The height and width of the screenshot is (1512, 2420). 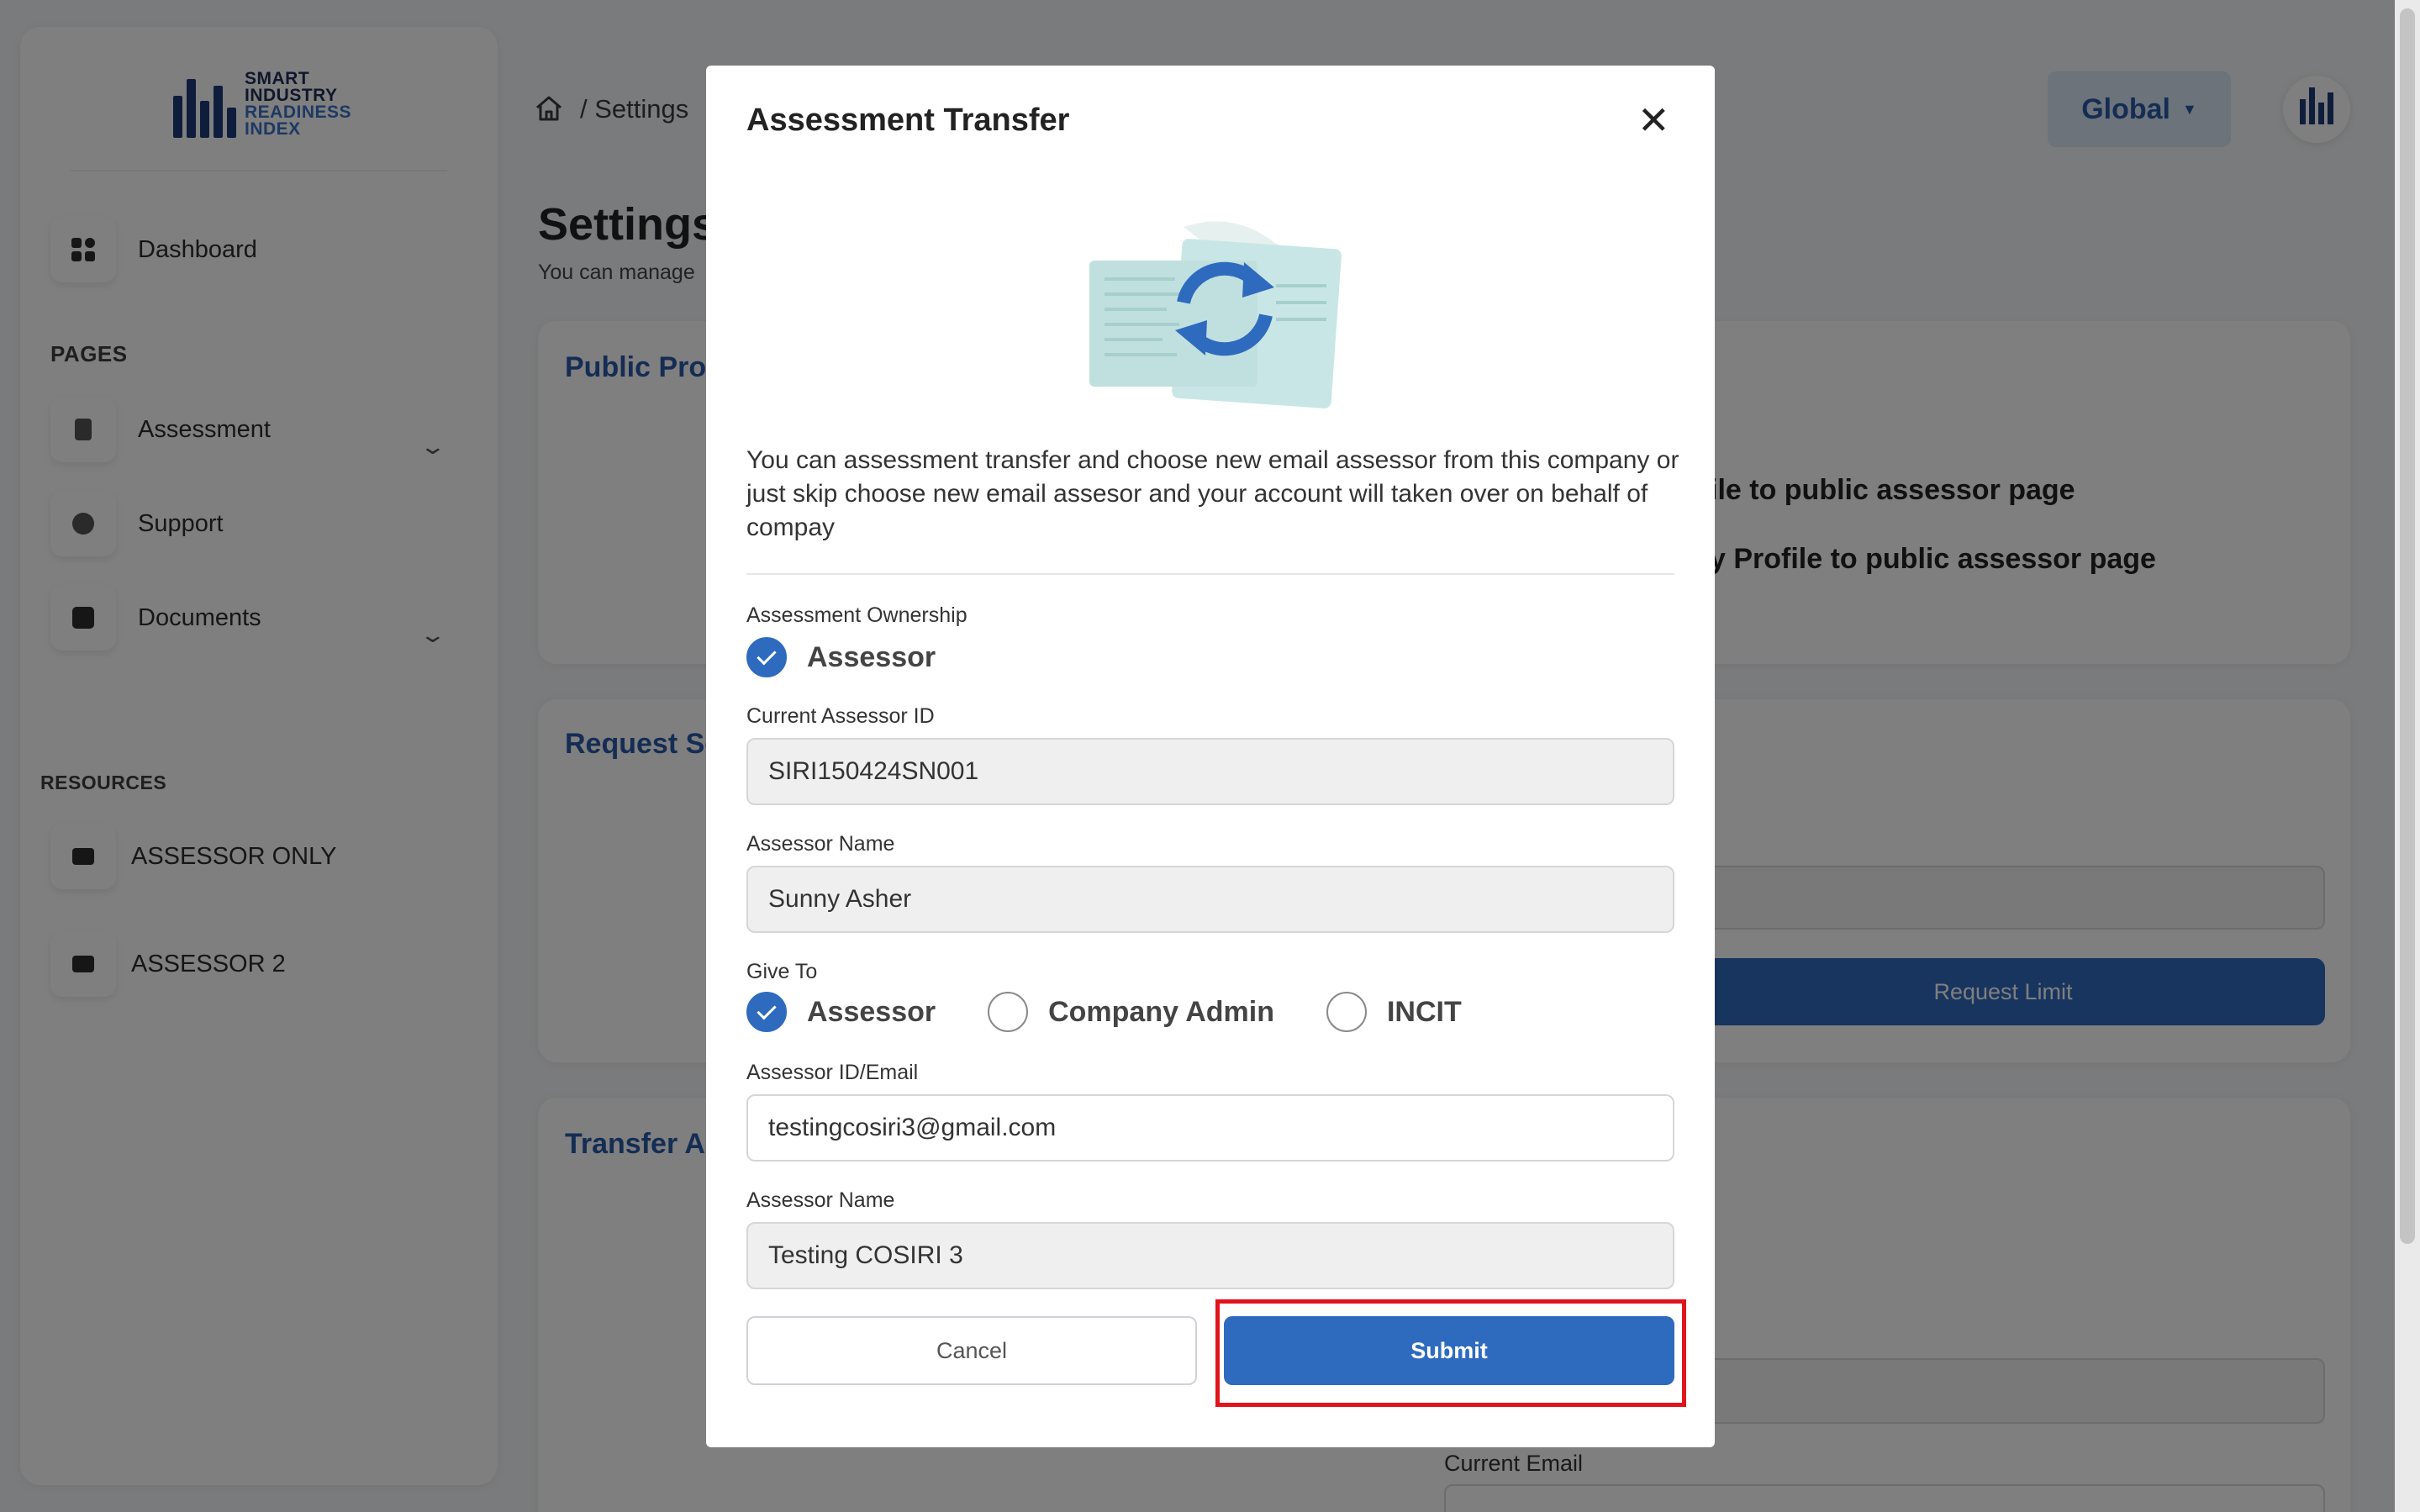 I want to click on new-assessor-id-label: Assessor ID/Email, so click(x=832, y=1072).